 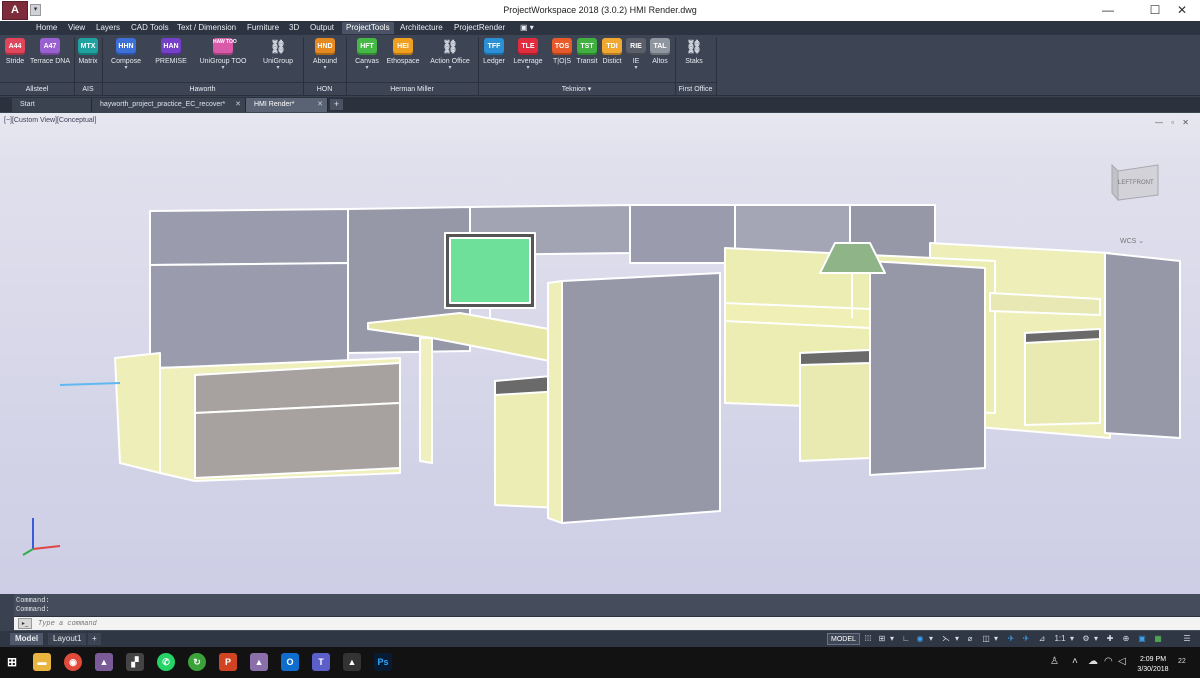 What do you see at coordinates (90, 384) in the screenshot?
I see `wire-line` at bounding box center [90, 384].